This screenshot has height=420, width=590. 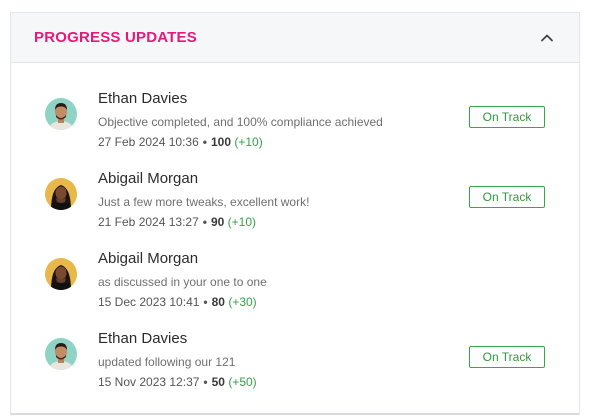 I want to click on update-meta: 27 Feb 2024 10:36 • 100 (+10), so click(x=180, y=142).